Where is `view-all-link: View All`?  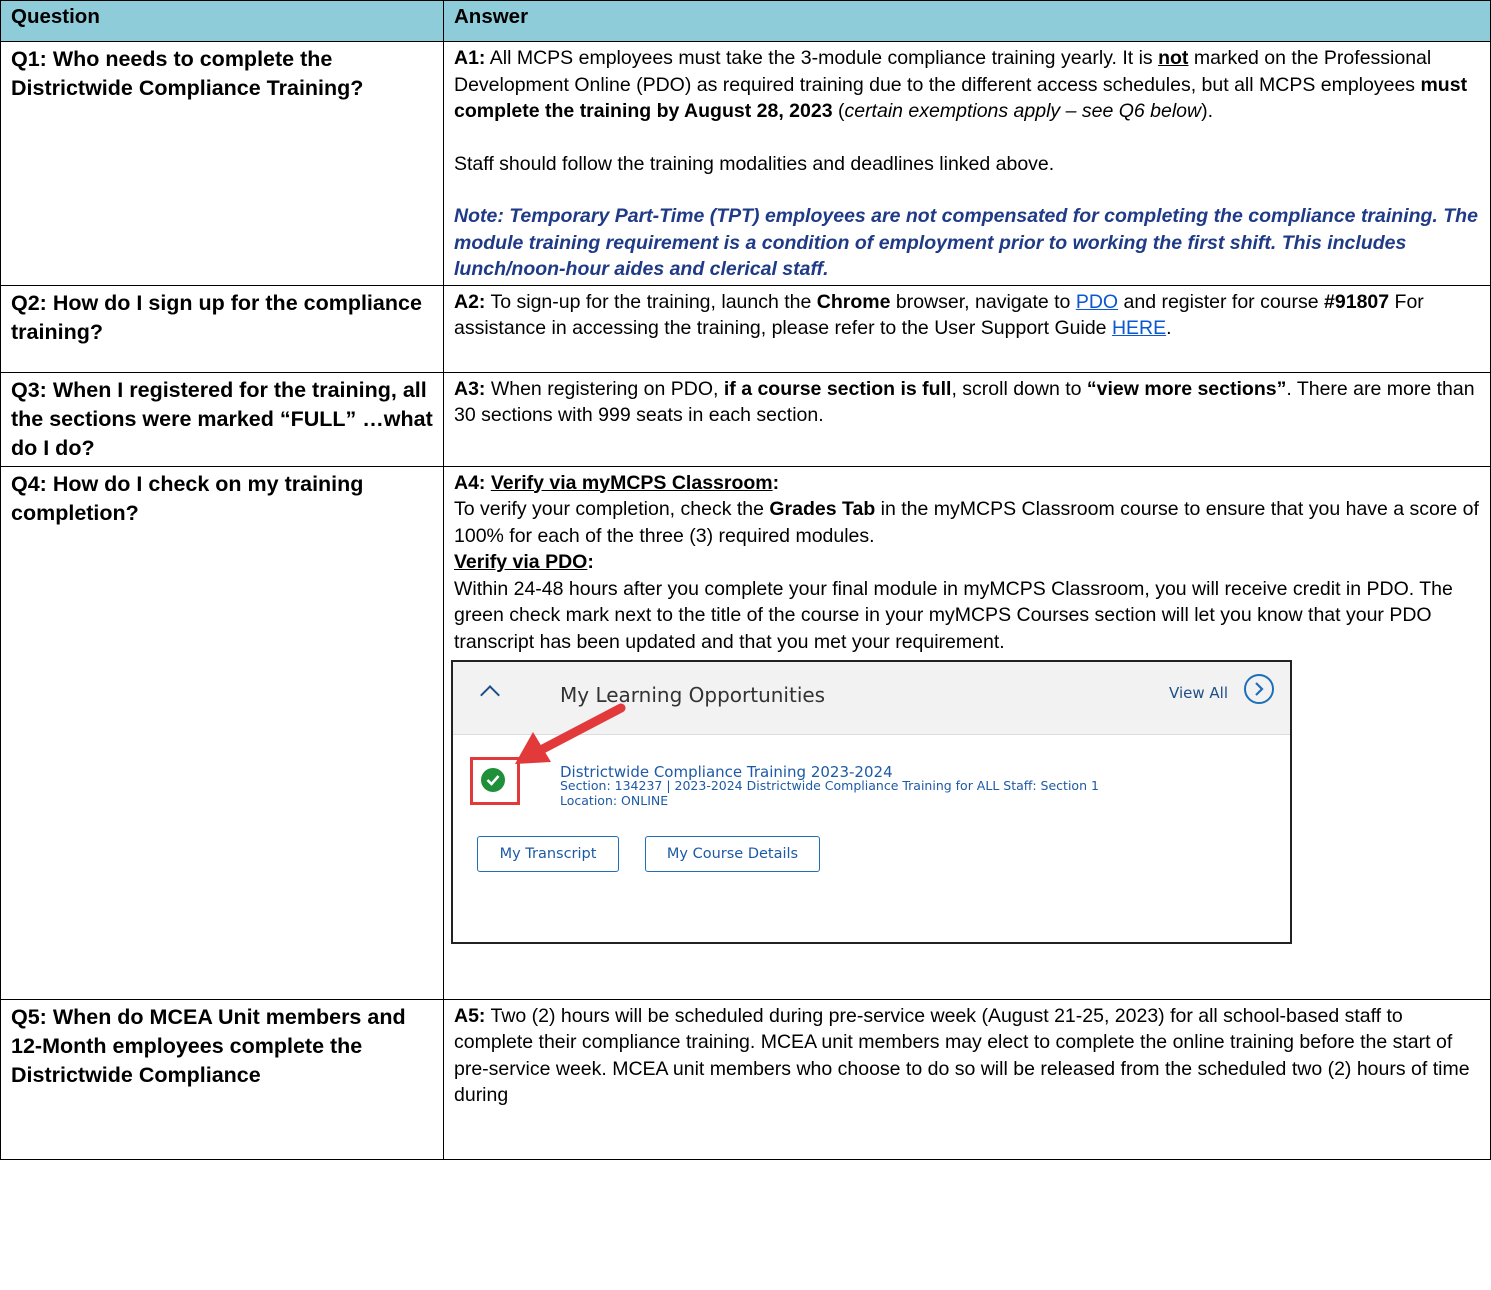 view-all-link: View All is located at coordinates (1198, 693).